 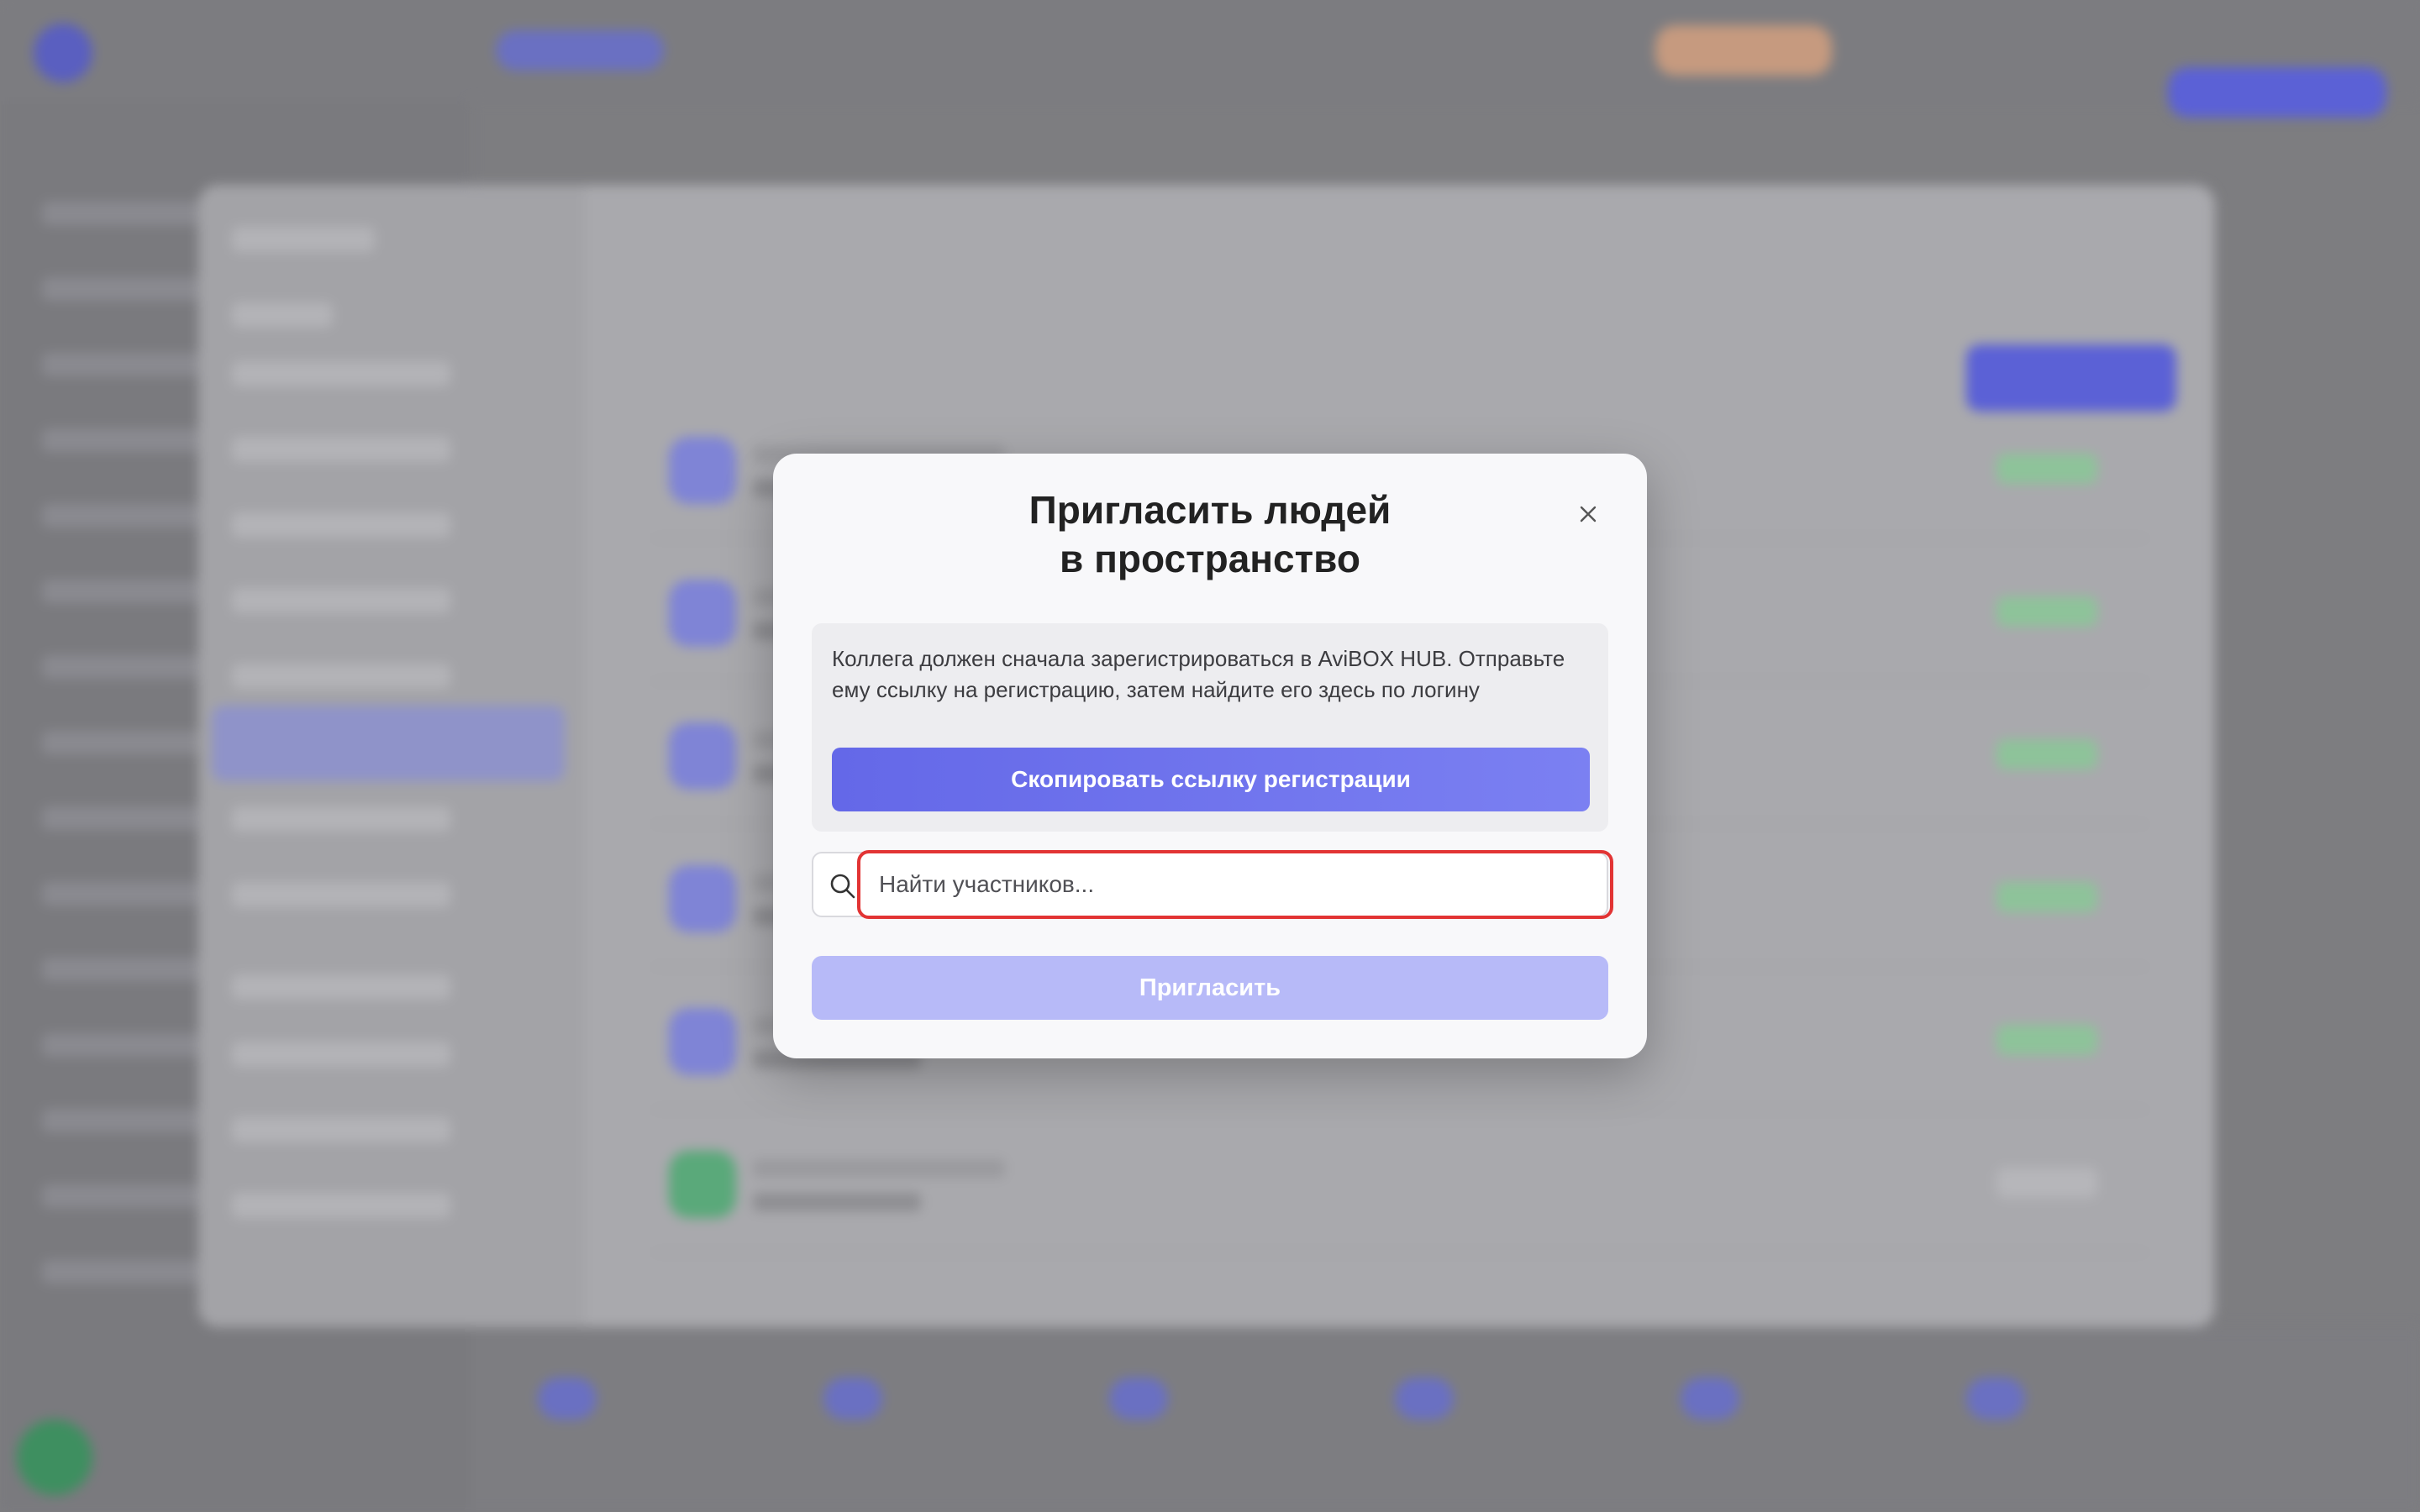 What do you see at coordinates (1235, 884) in the screenshot?
I see `search-input` at bounding box center [1235, 884].